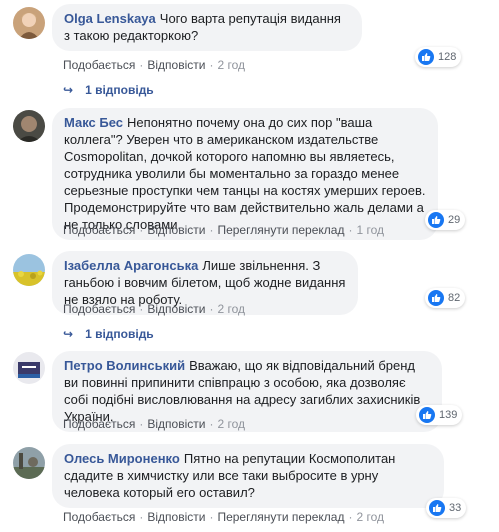  What do you see at coordinates (454, 298) in the screenshot?
I see `reaction-number: 82` at bounding box center [454, 298].